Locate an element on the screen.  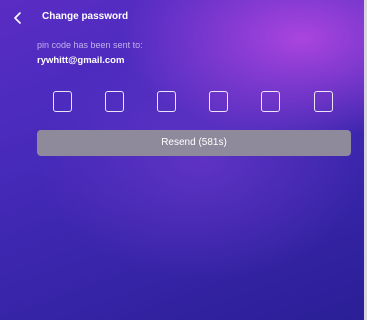
pin-code-inputs is located at coordinates (182, 102).